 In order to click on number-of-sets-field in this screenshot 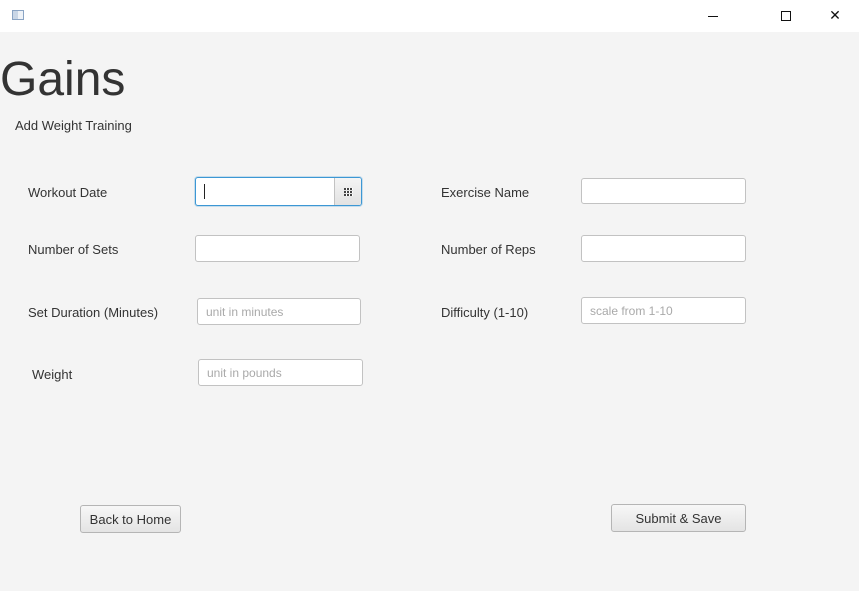, I will do `click(277, 248)`.